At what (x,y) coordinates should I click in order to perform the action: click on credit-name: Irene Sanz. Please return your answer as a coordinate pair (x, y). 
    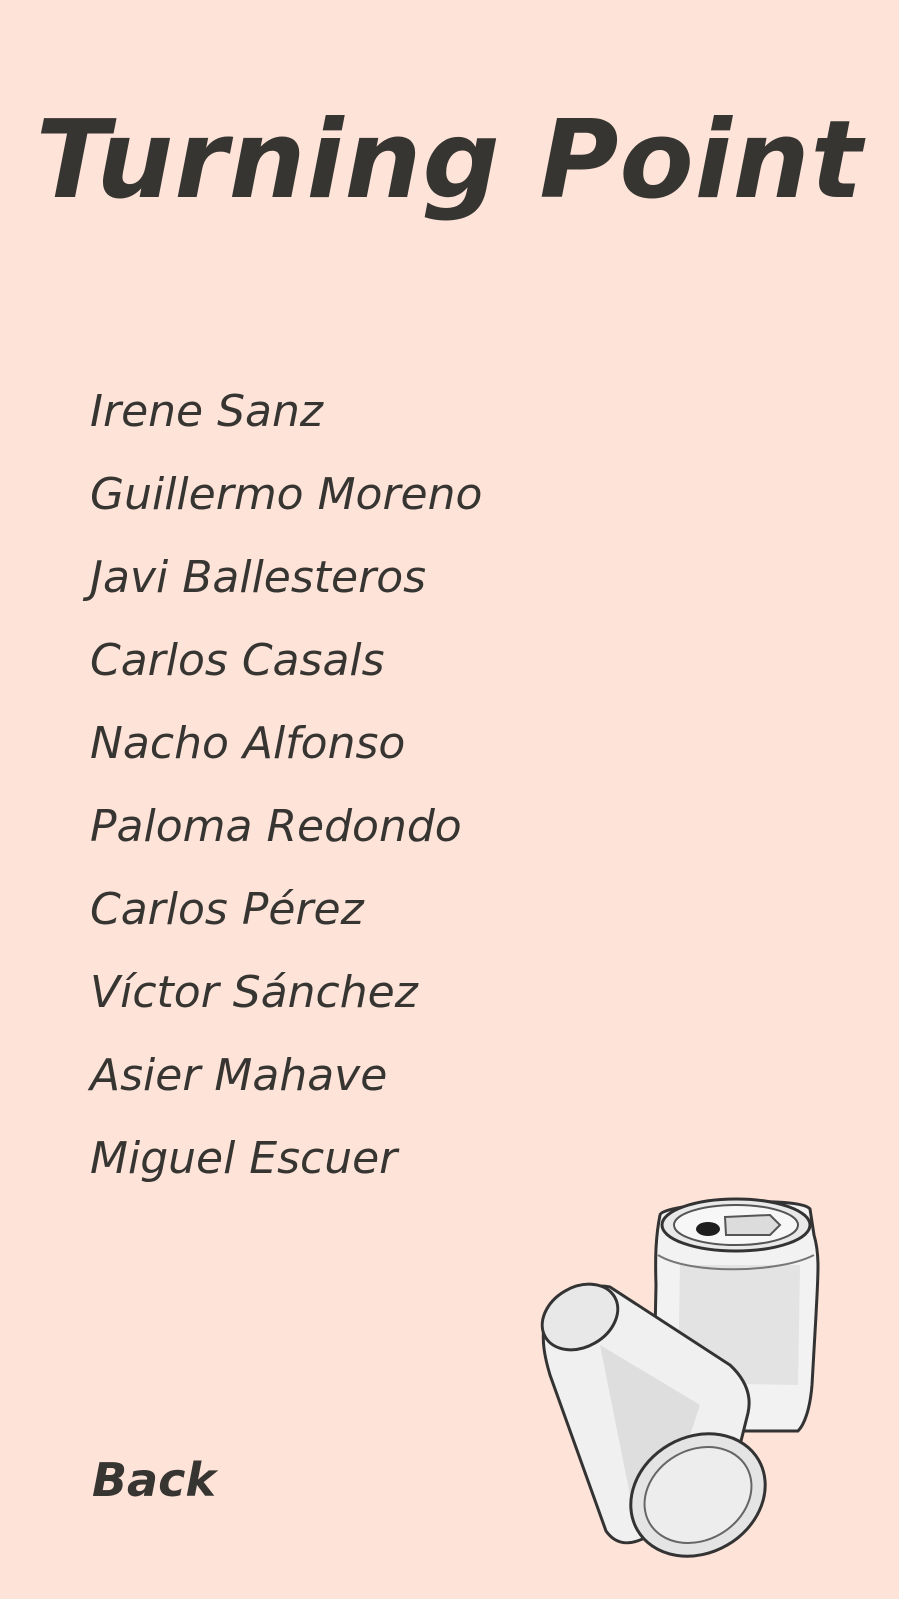
    Looking at the image, I should click on (206, 411).